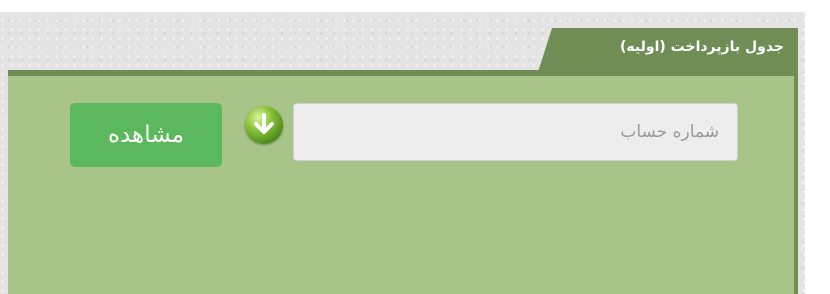 The image size is (830, 294). Describe the element at coordinates (264, 125) in the screenshot. I see `arrow-down-circle-icon` at that location.